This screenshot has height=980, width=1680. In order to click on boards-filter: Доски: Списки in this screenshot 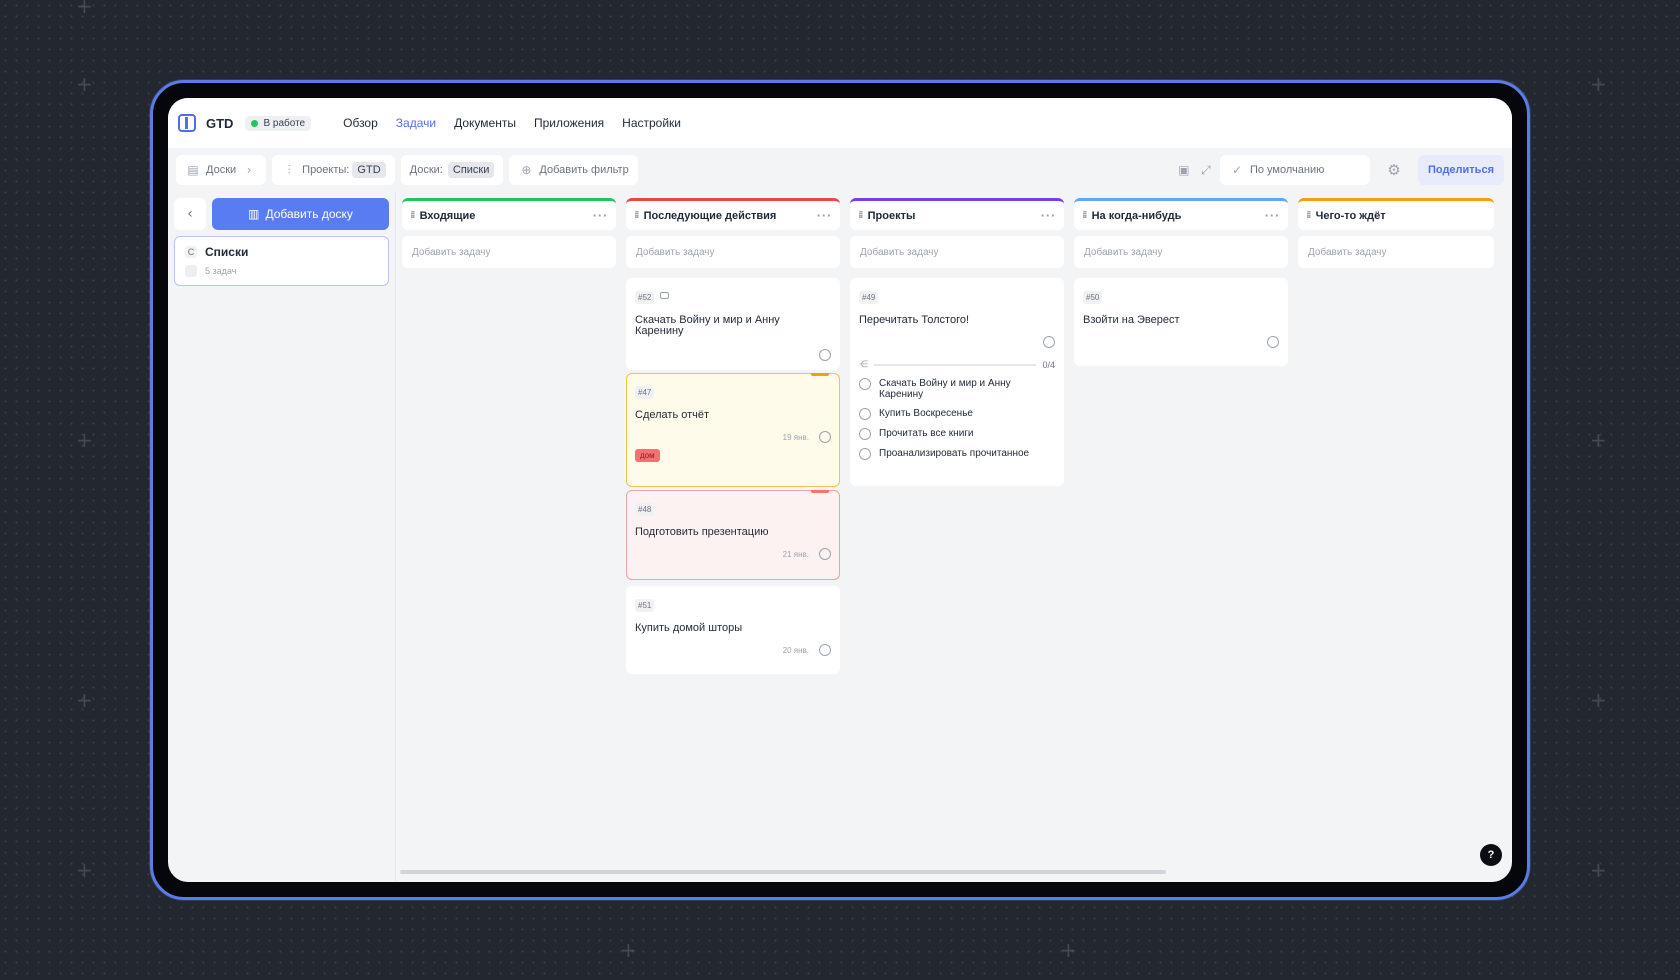, I will do `click(452, 170)`.